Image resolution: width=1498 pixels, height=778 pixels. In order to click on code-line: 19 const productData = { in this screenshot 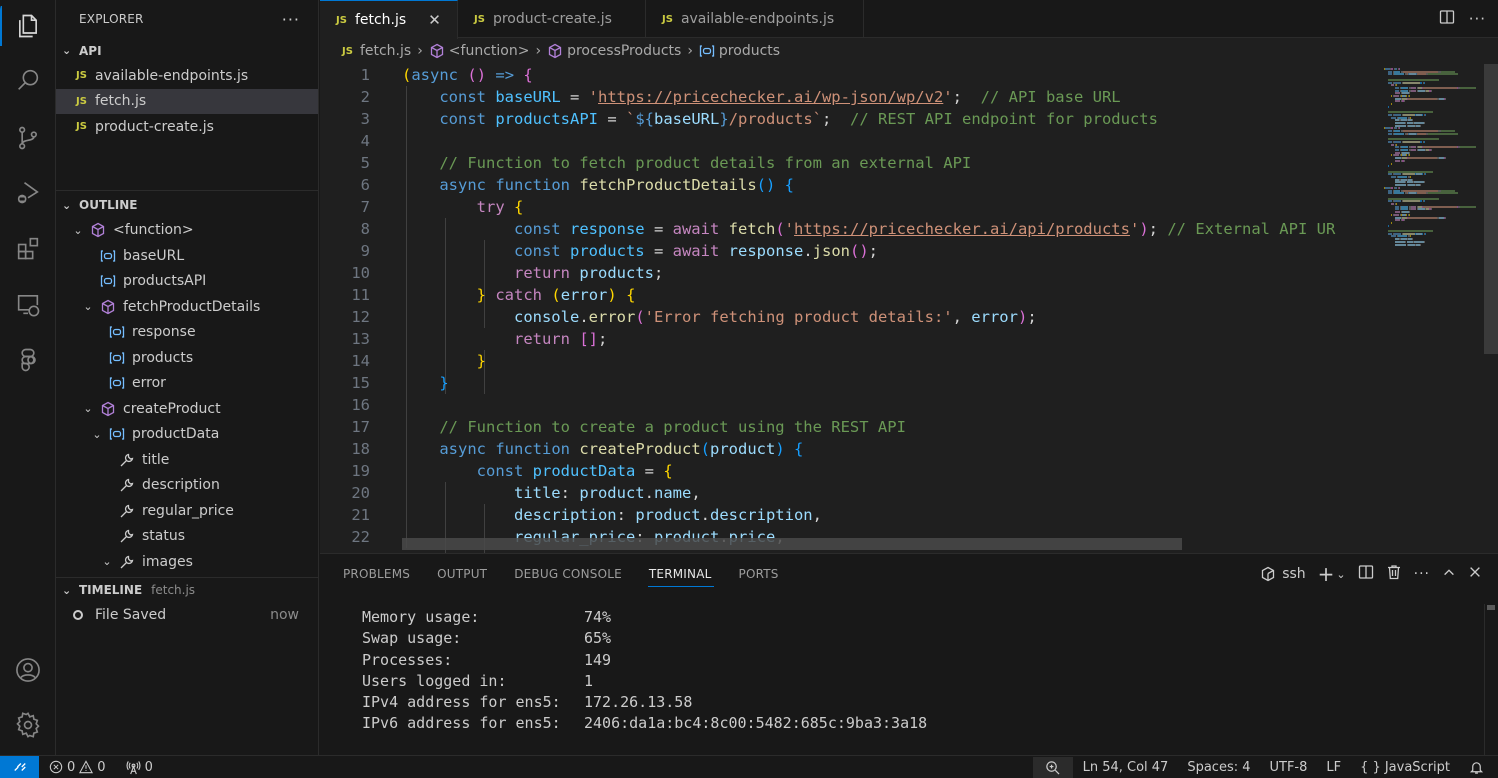, I will do `click(849, 471)`.